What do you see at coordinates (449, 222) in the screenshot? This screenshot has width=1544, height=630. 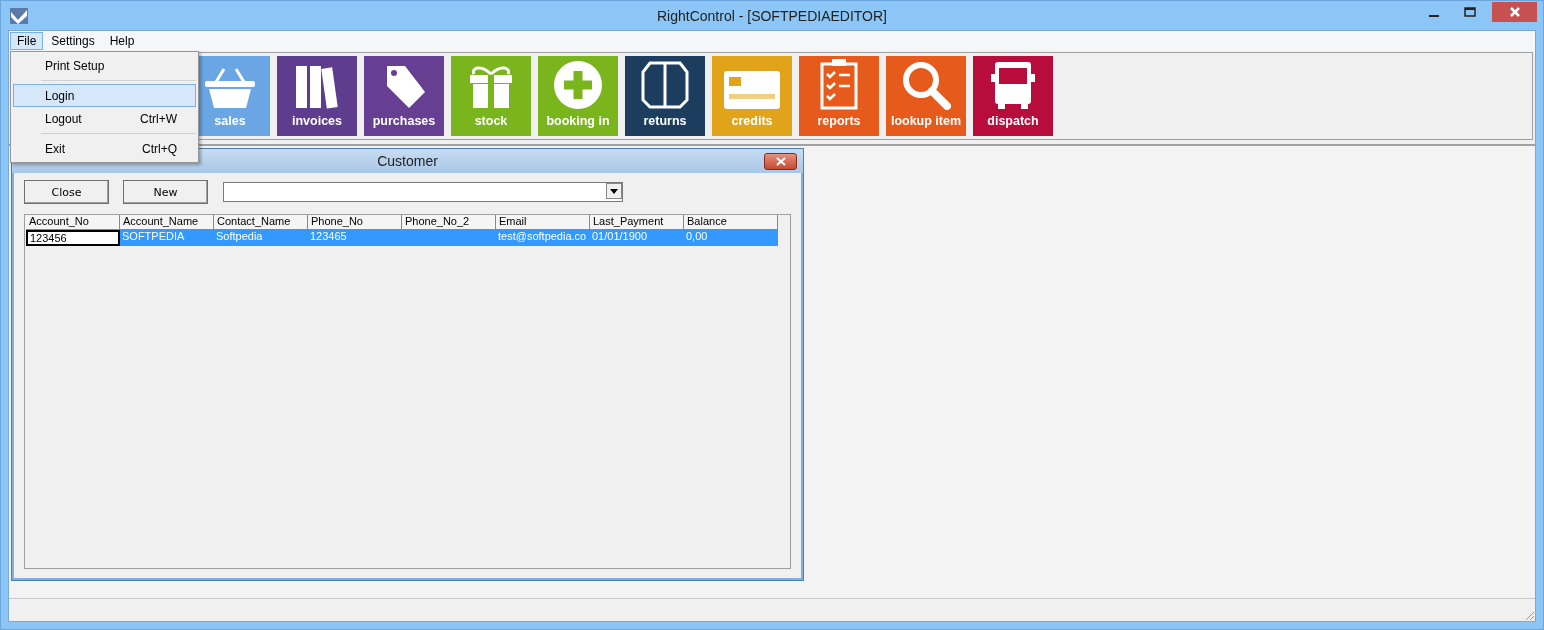 I see `column-header: Phone_No_2` at bounding box center [449, 222].